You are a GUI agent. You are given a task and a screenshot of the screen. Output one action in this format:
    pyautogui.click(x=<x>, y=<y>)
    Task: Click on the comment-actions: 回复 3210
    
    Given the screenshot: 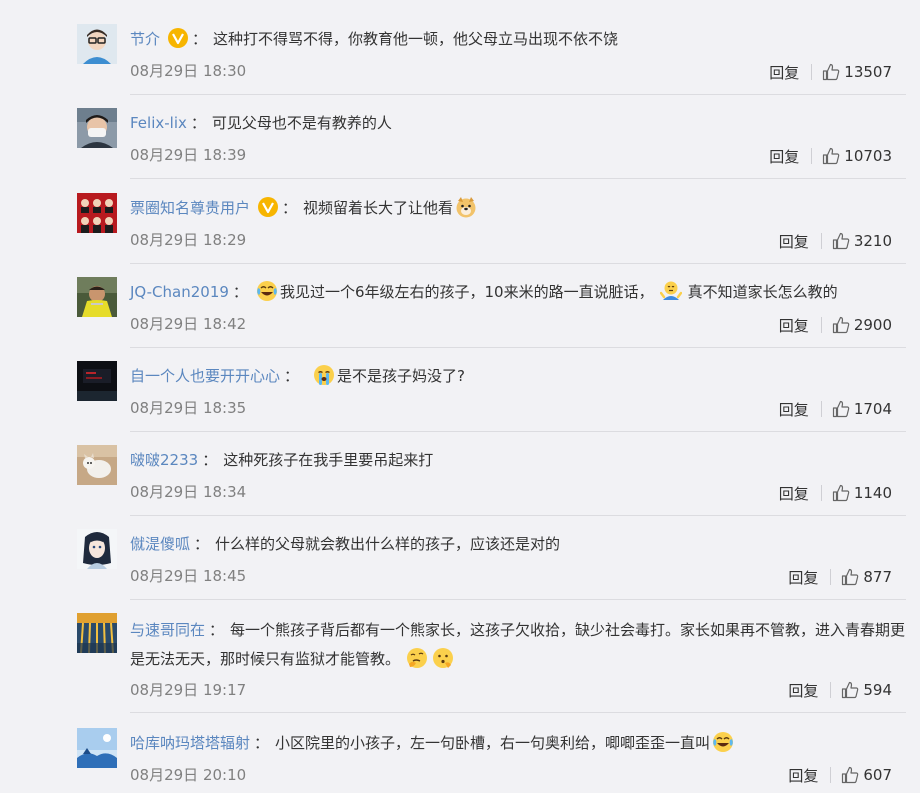 What is the action you would take?
    pyautogui.click(x=835, y=241)
    